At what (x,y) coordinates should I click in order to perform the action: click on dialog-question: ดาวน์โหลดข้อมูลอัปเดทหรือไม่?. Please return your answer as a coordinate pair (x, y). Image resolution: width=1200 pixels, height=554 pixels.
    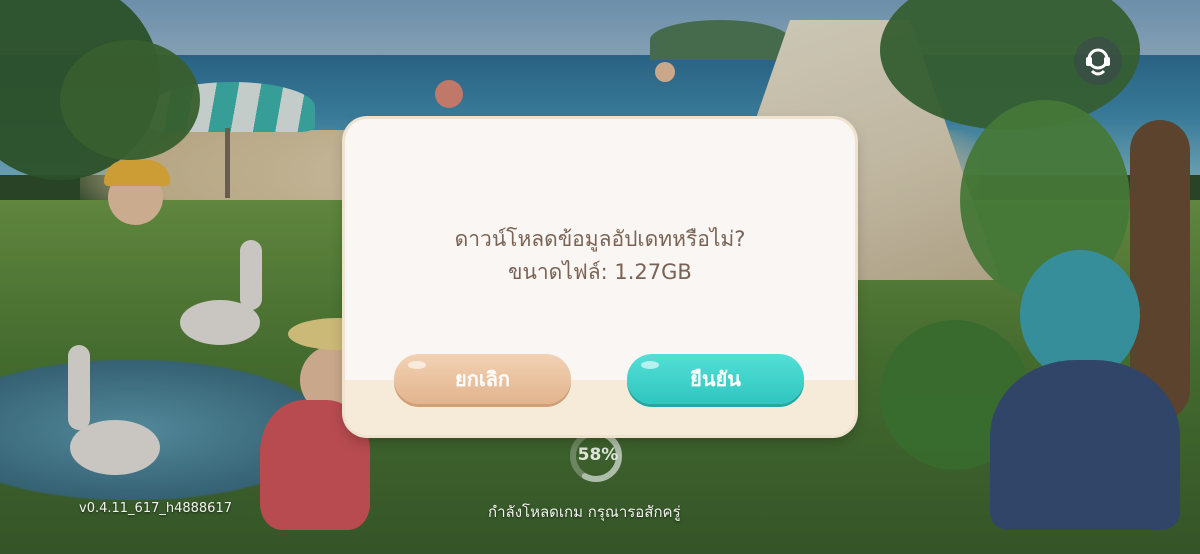
    Looking at the image, I should click on (600, 239).